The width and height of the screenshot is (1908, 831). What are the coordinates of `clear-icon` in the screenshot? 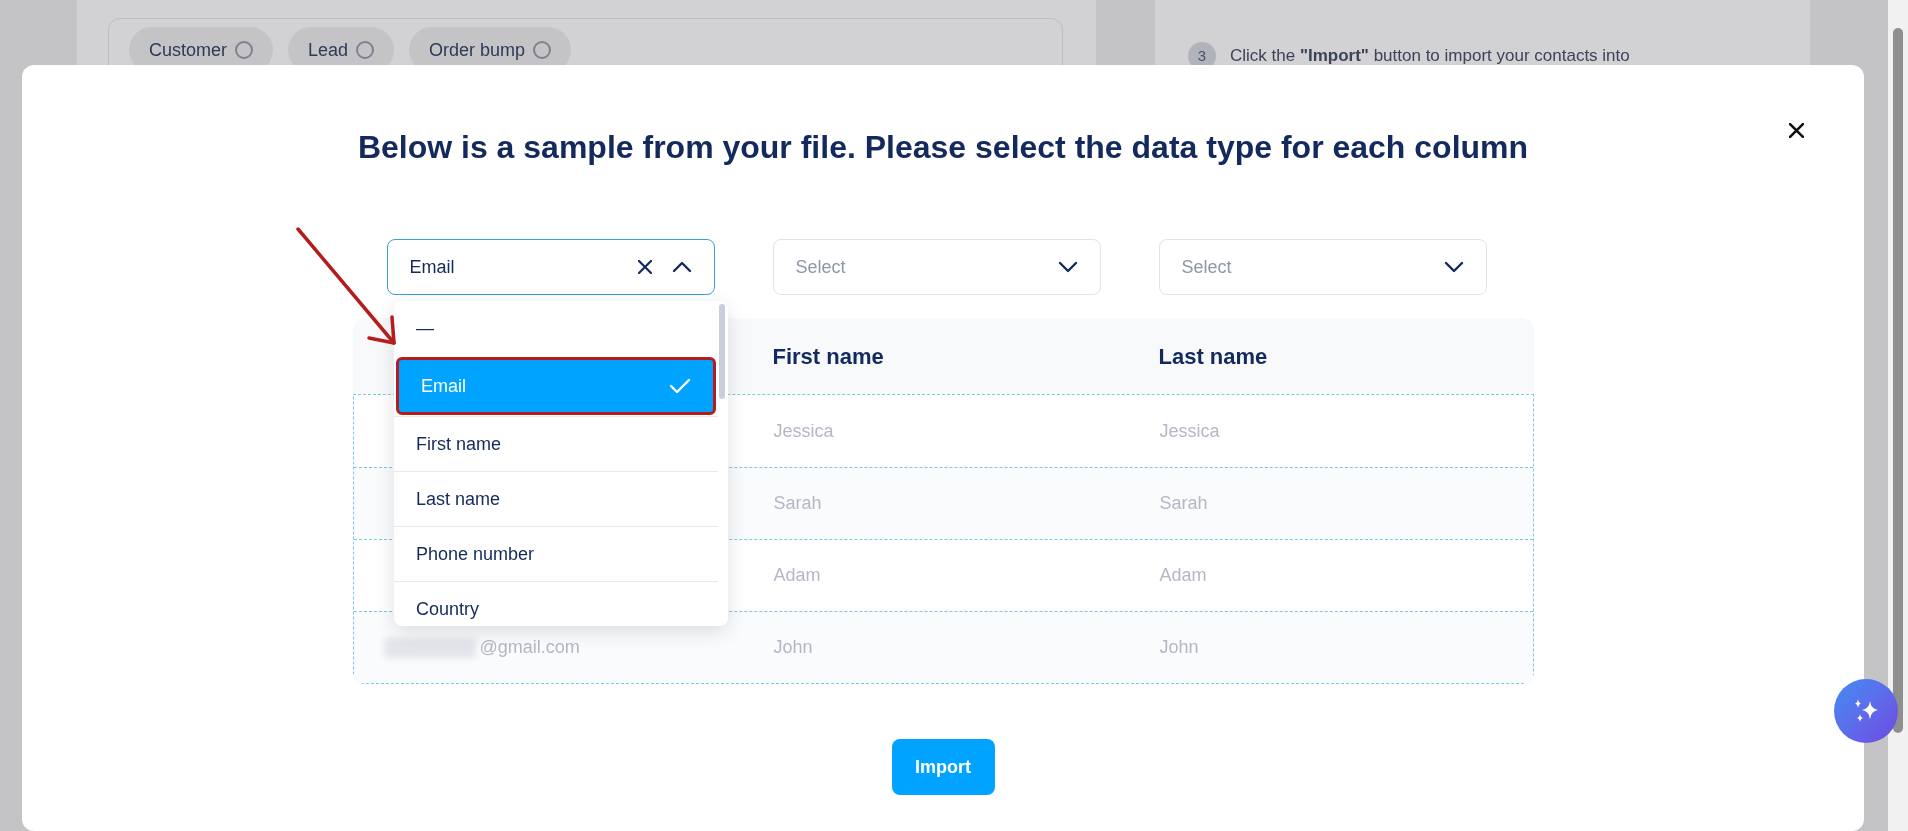 It's located at (644, 267).